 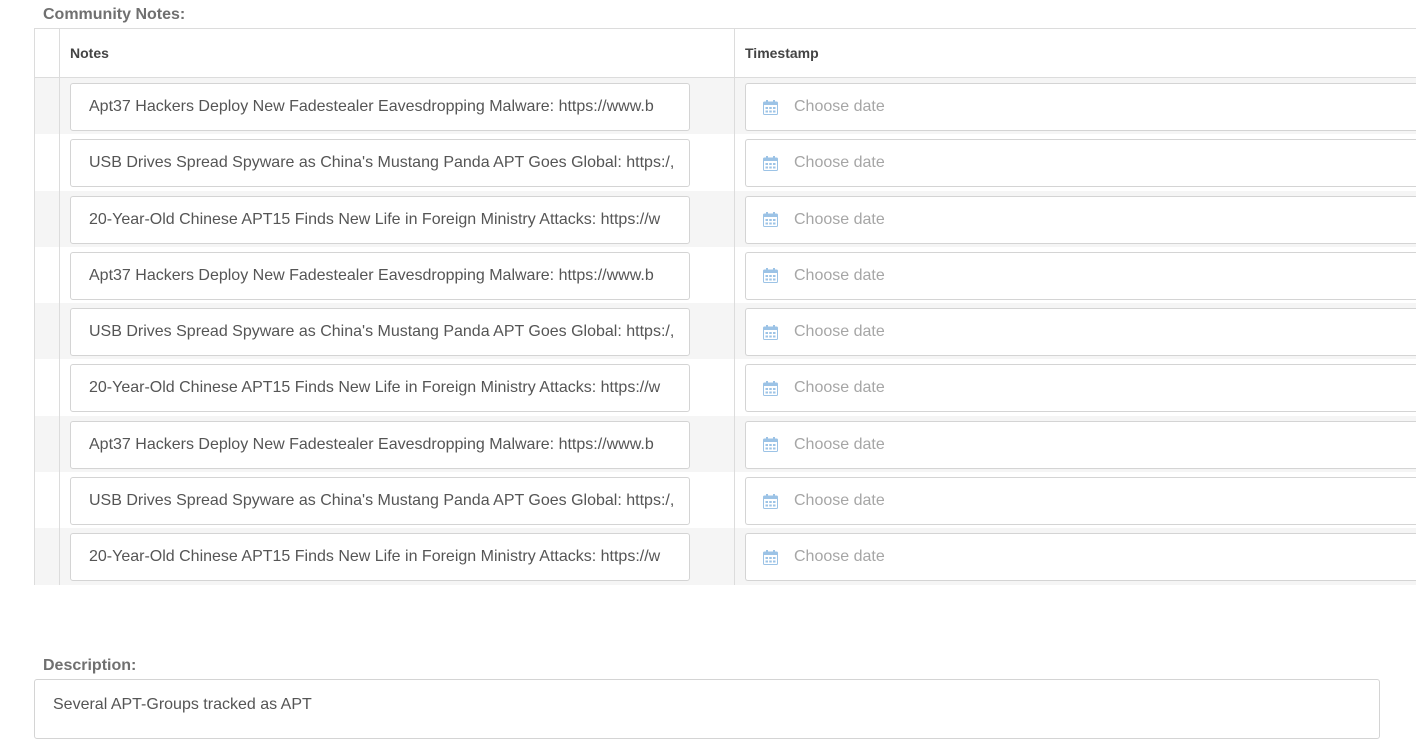 I want to click on grid-header: Notes Timestamp, so click(x=725, y=53).